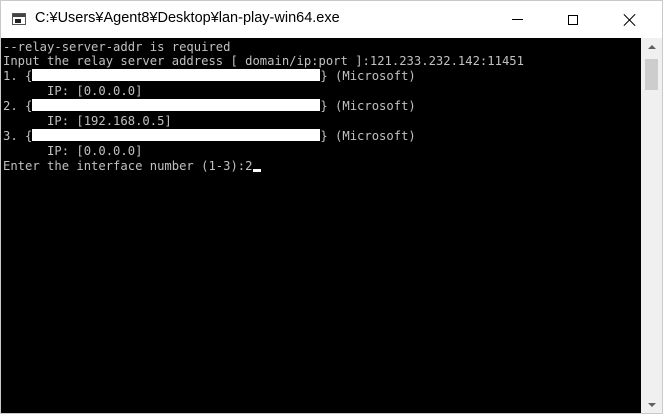 Image resolution: width=663 pixels, height=414 pixels. What do you see at coordinates (19, 19) in the screenshot?
I see `console-app-icon` at bounding box center [19, 19].